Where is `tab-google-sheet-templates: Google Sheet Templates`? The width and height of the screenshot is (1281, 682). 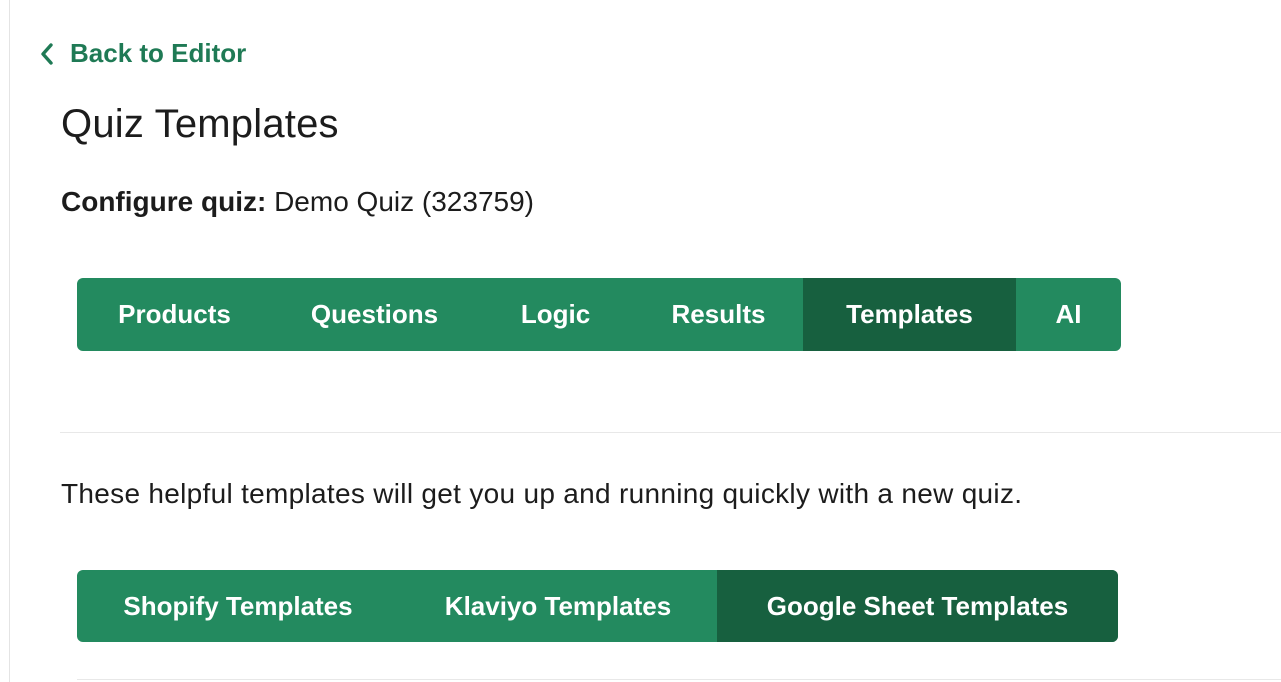 tab-google-sheet-templates: Google Sheet Templates is located at coordinates (917, 606).